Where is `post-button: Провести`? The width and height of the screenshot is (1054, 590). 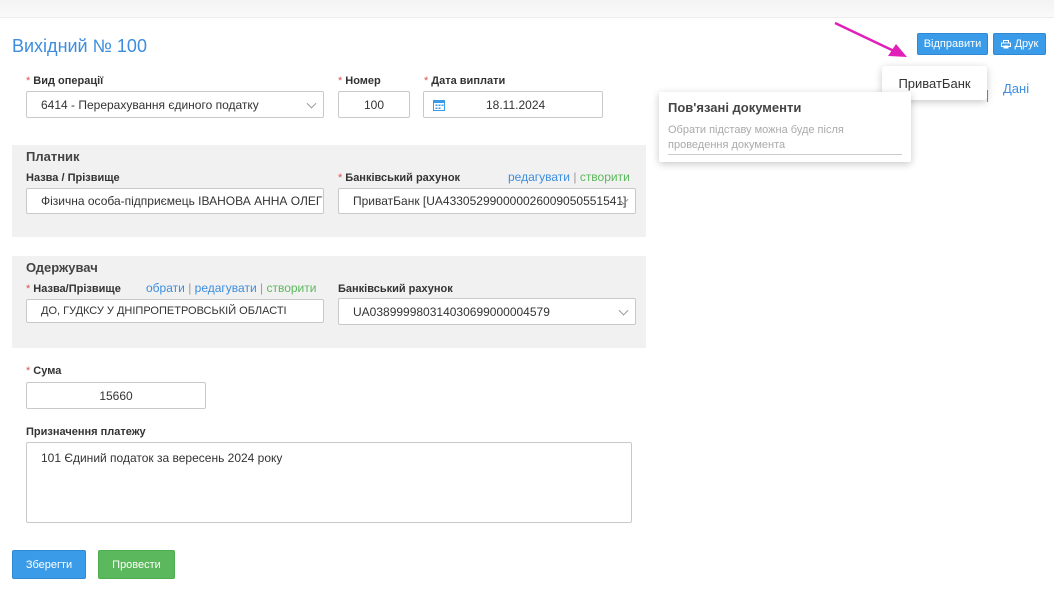 post-button: Провести is located at coordinates (136, 564).